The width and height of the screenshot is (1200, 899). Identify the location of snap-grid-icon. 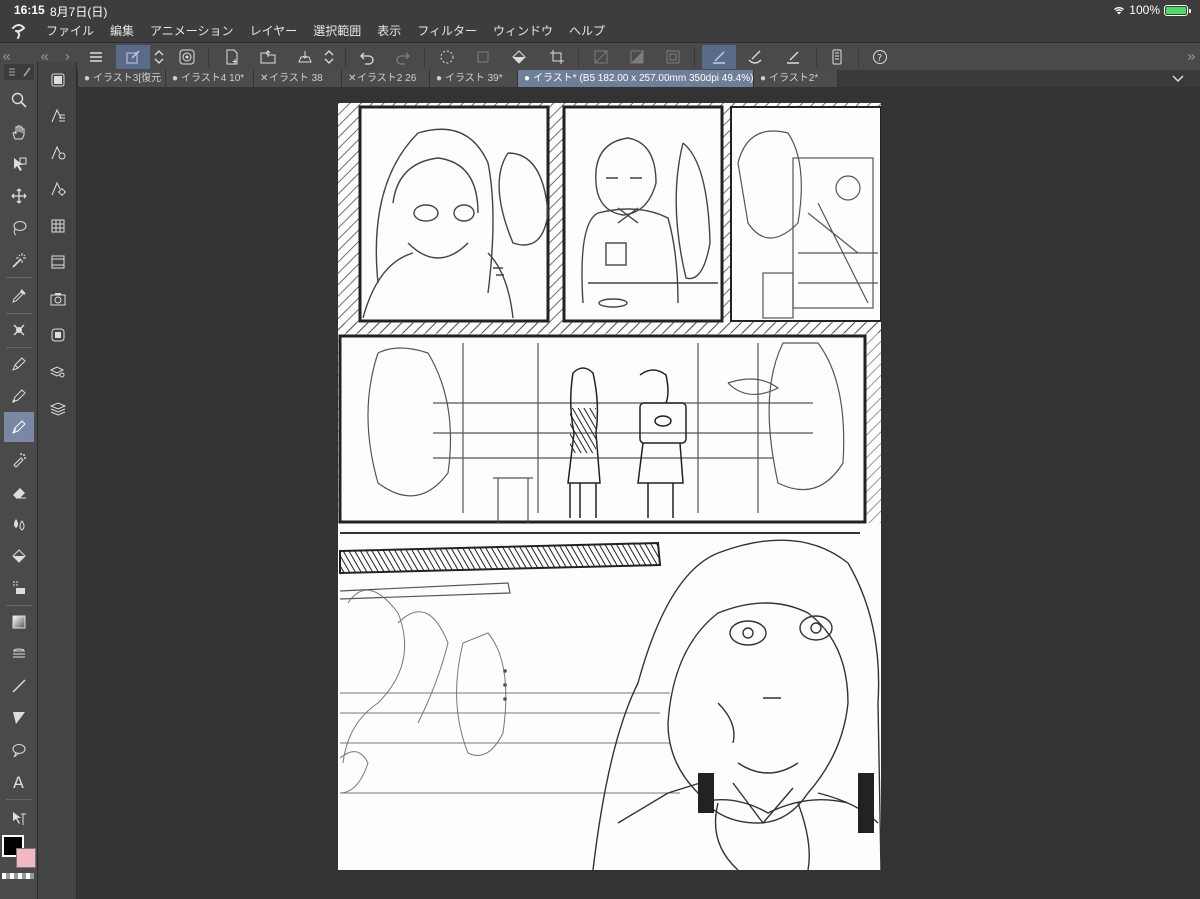
(793, 57).